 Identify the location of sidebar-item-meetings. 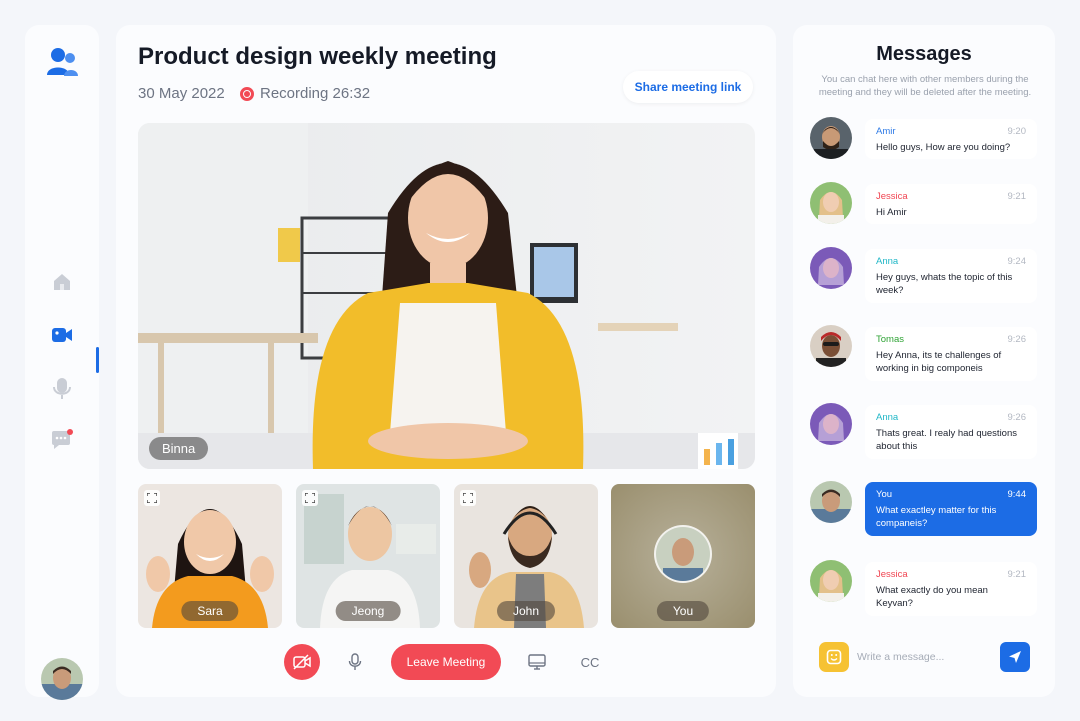
(62, 335).